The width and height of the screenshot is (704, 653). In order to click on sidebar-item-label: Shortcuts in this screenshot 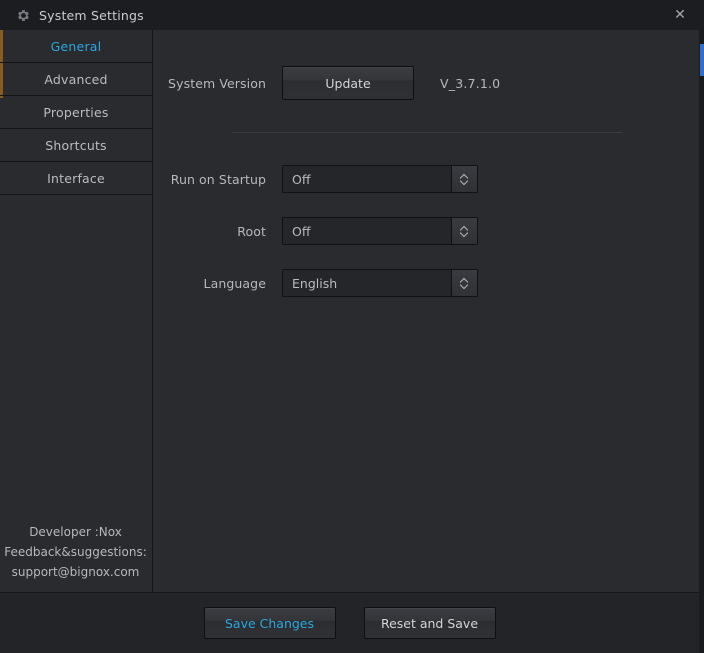, I will do `click(76, 145)`.